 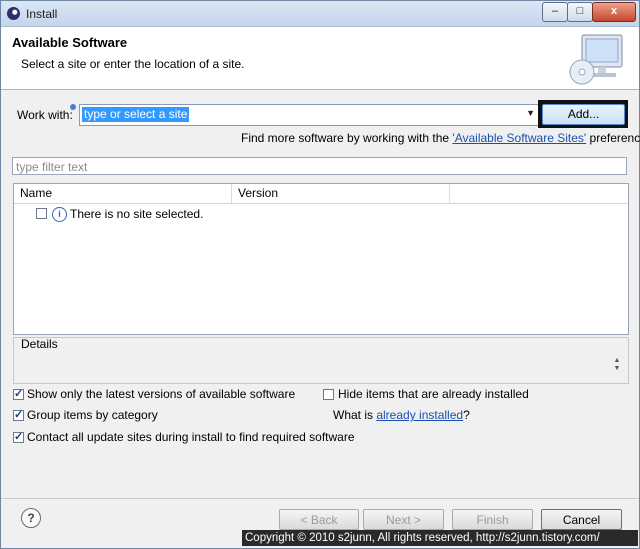 What do you see at coordinates (492, 519) in the screenshot?
I see `finish-button: Finish` at bounding box center [492, 519].